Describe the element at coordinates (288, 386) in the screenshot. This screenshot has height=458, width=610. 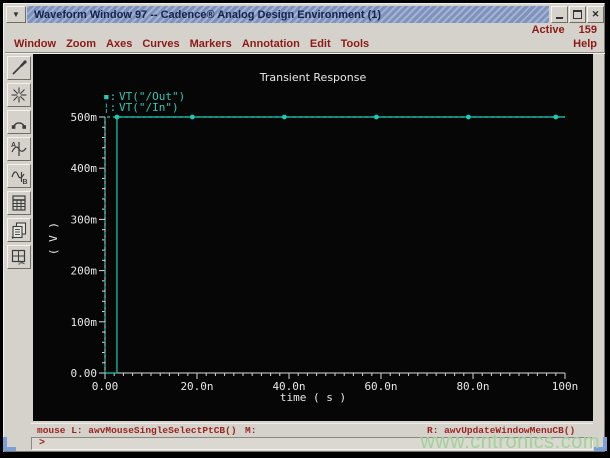
I see `svg-text: 40.0n` at that location.